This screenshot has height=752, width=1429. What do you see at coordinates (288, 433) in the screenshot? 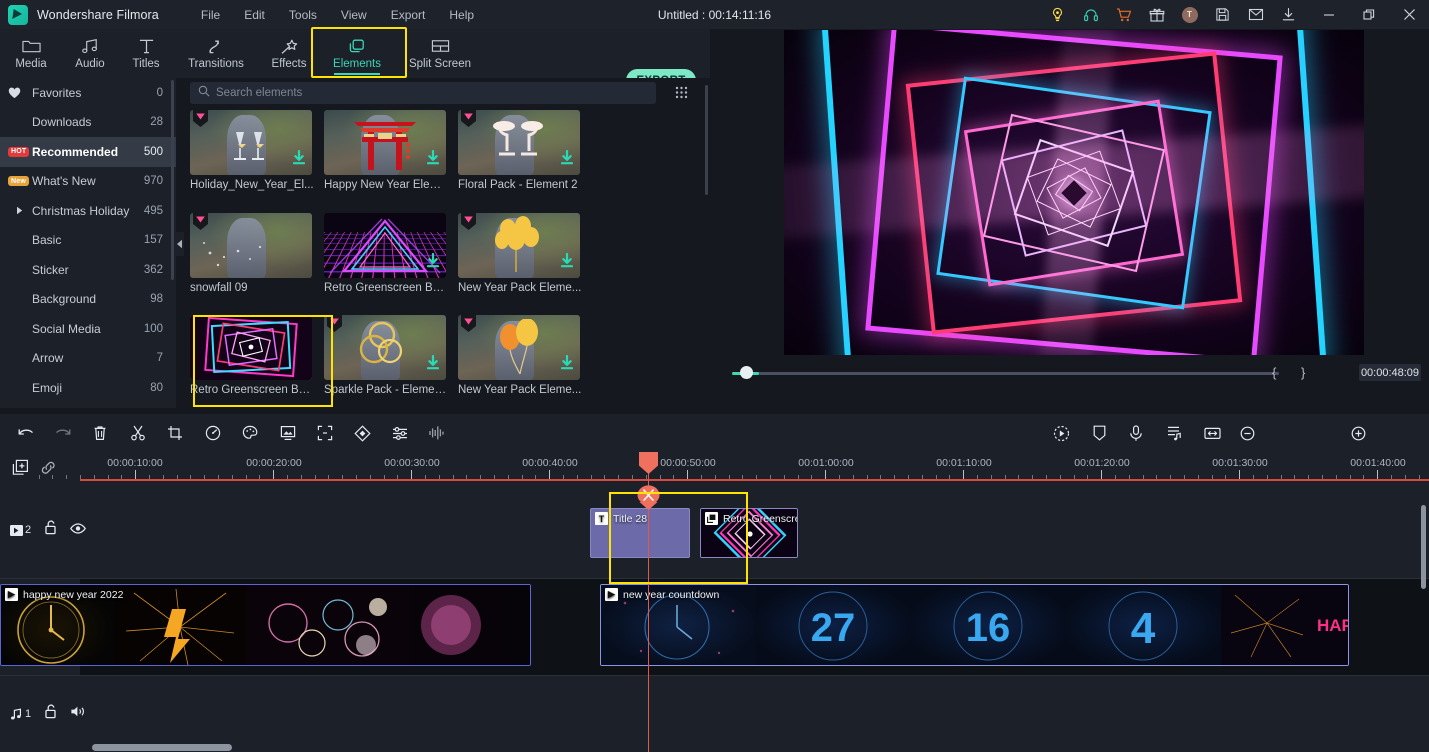
I see `green-screen-icon` at bounding box center [288, 433].